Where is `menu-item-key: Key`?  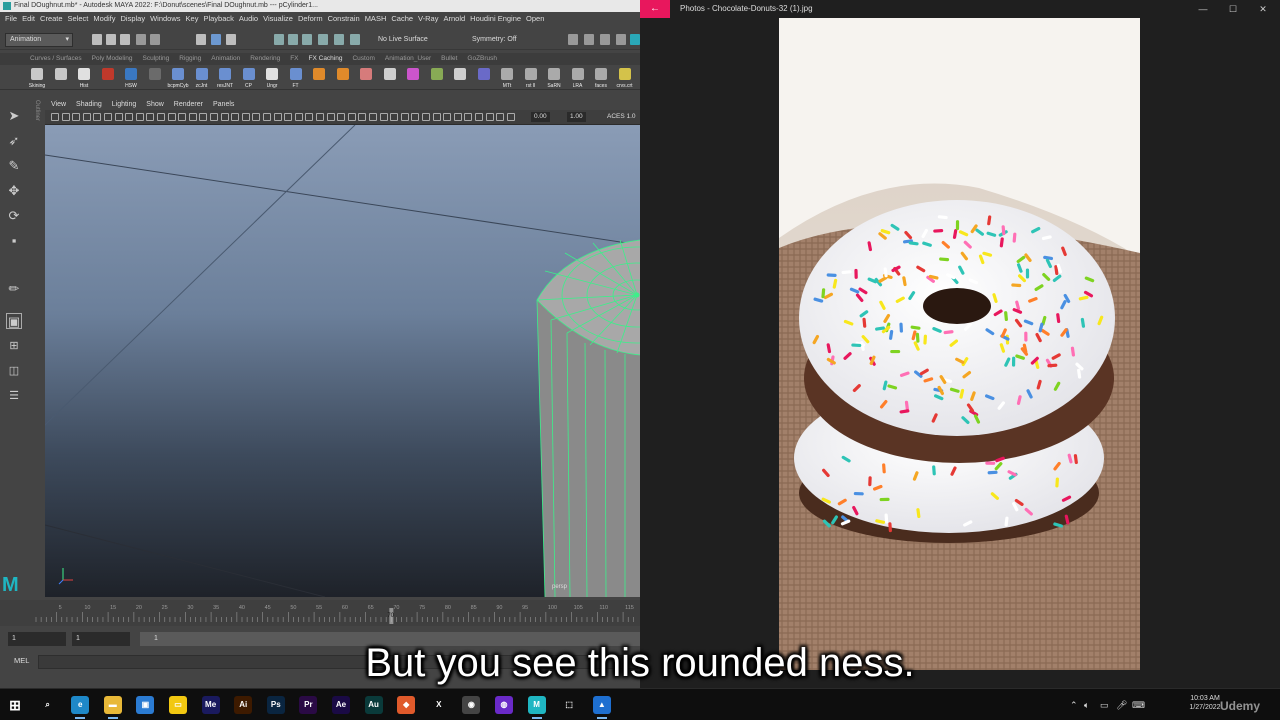 menu-item-key: Key is located at coordinates (192, 19).